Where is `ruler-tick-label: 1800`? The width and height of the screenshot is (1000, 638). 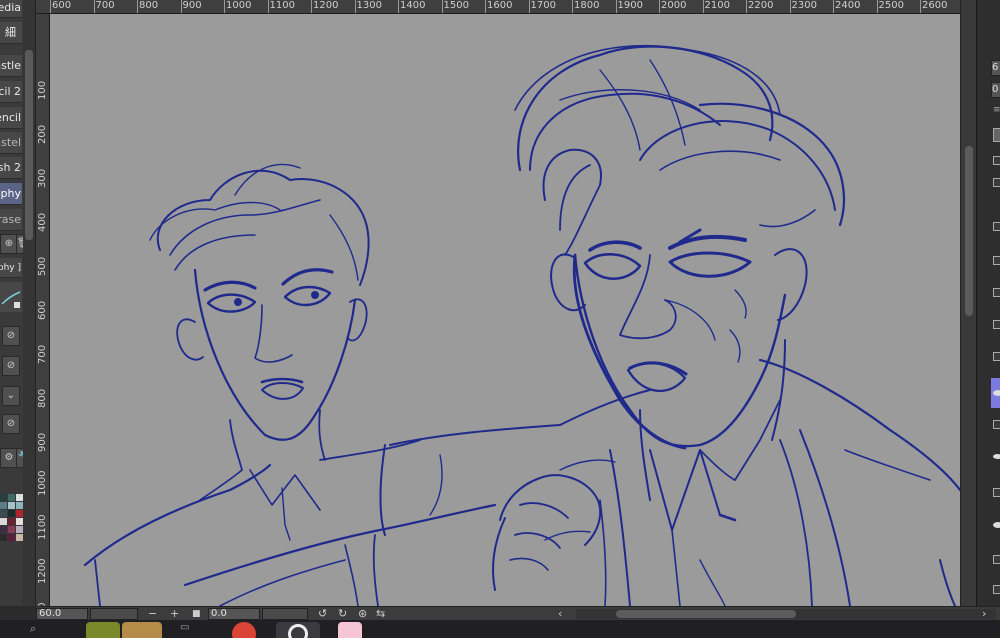 ruler-tick-label: 1800 is located at coordinates (587, 5).